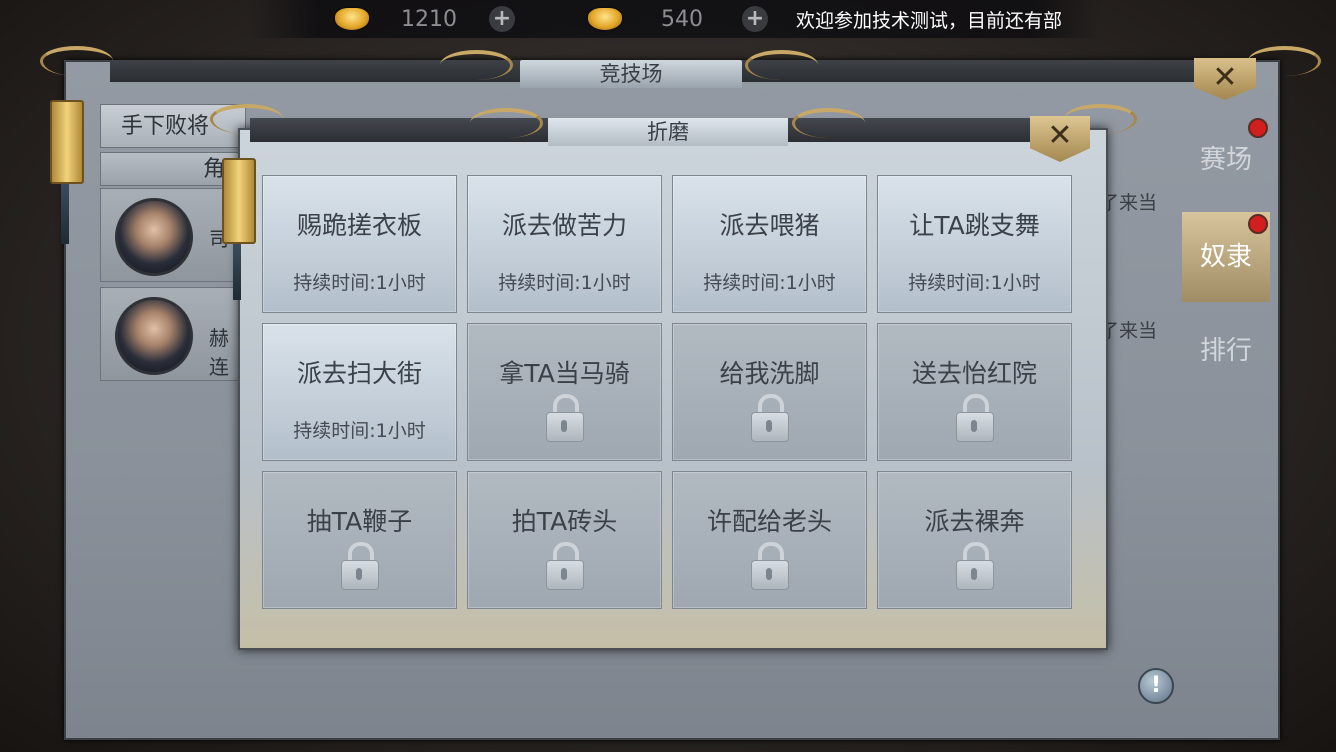  I want to click on torture-option: 让TA跳支舞持续时间:1小时, so click(974, 244).